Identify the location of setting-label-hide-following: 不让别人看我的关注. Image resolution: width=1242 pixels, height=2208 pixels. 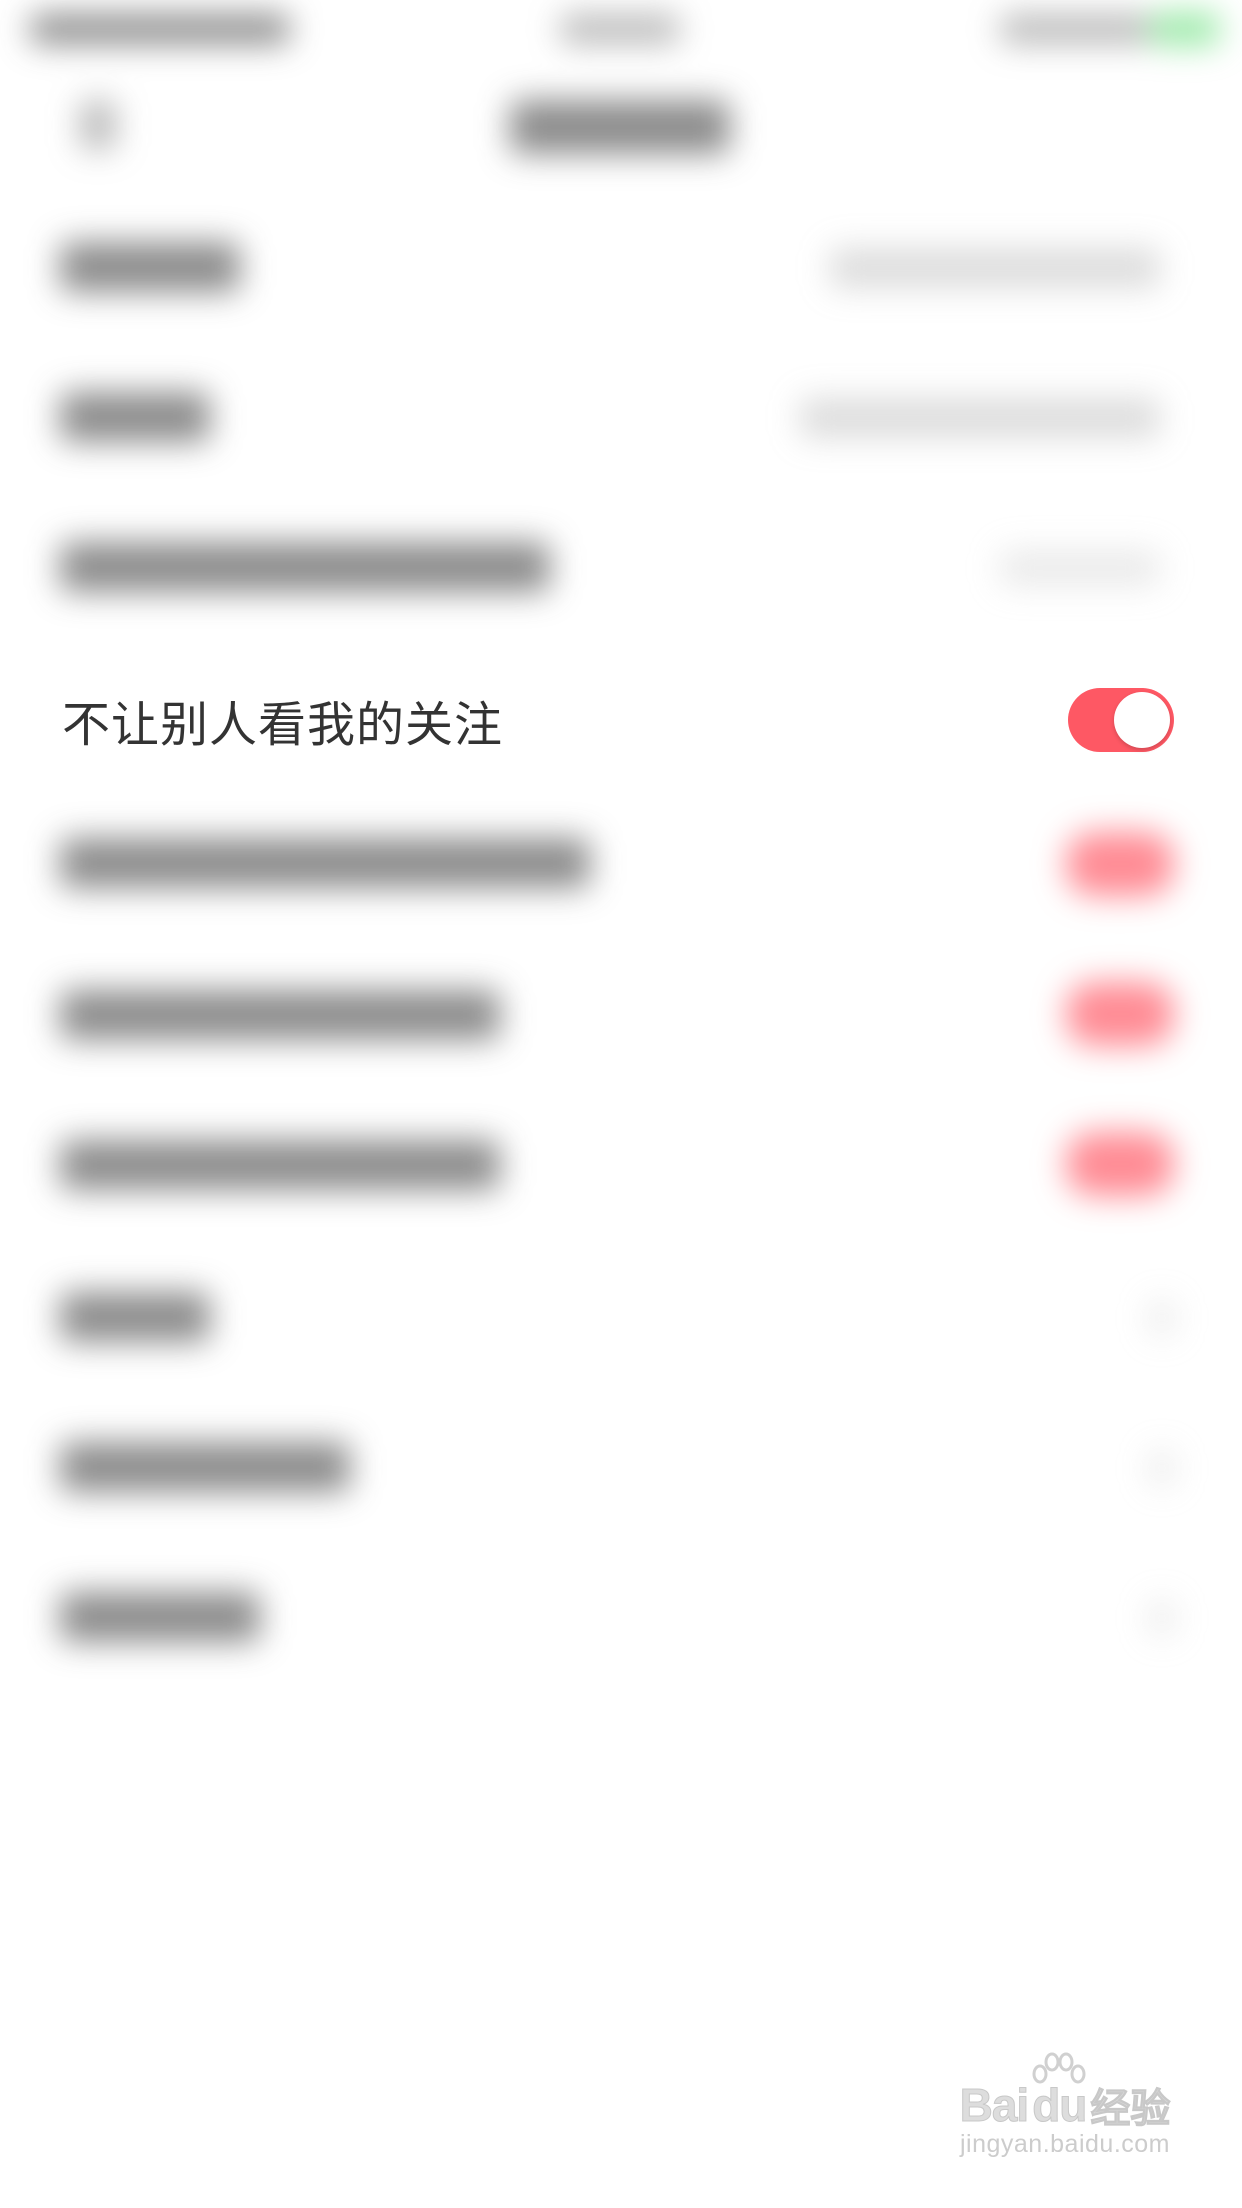
(283, 725).